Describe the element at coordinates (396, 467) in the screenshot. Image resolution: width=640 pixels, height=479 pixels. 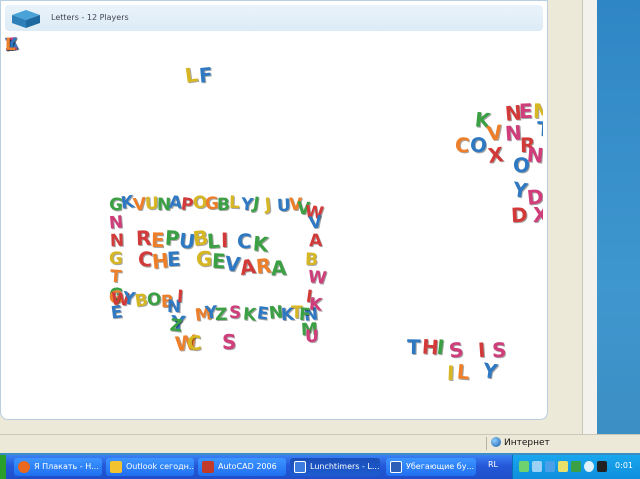
I see `word-icon` at that location.